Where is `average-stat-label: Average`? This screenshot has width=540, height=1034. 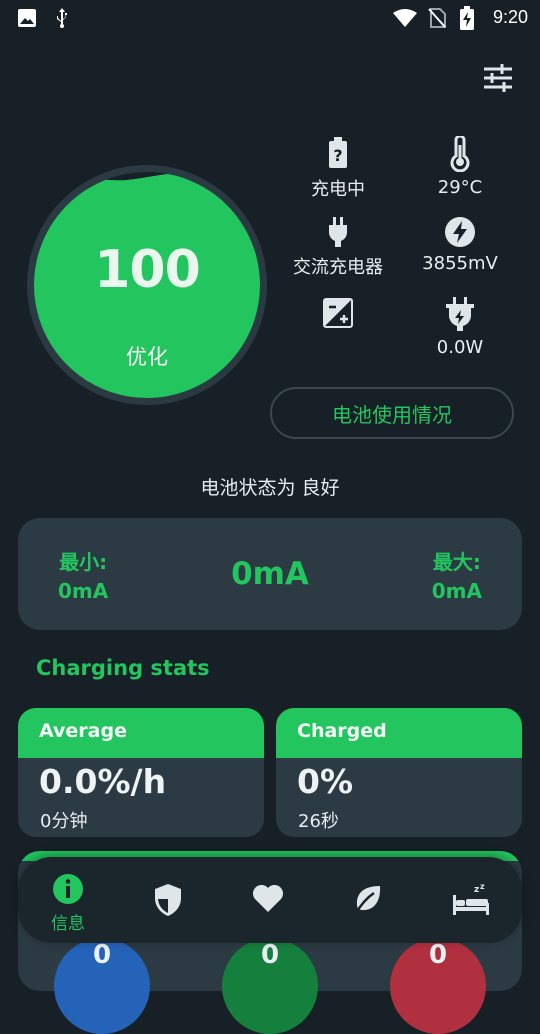
average-stat-label: Average is located at coordinates (141, 733).